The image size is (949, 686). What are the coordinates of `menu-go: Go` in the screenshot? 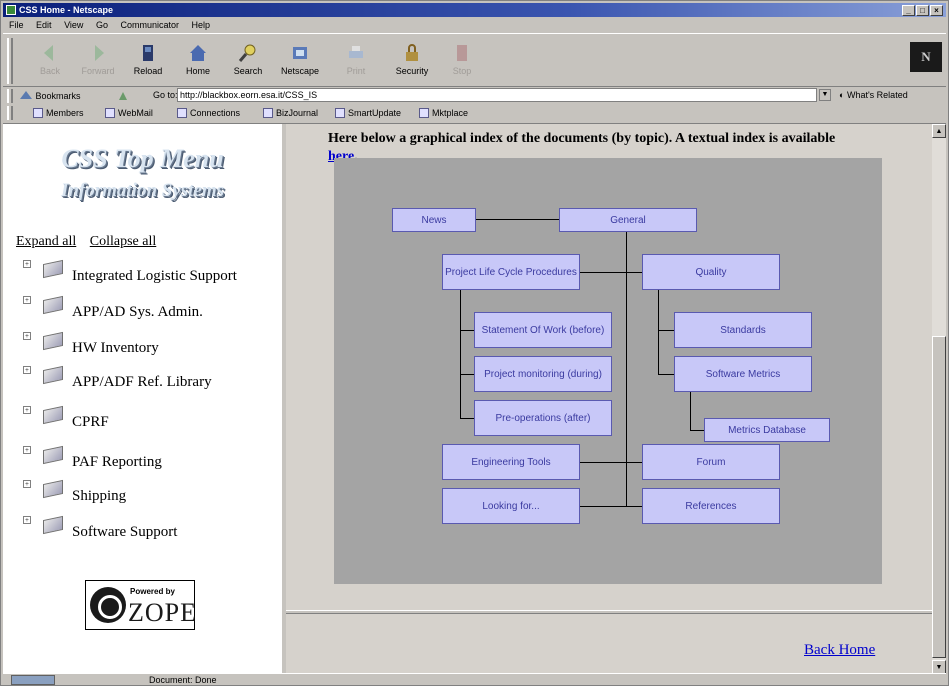 It's located at (102, 25).